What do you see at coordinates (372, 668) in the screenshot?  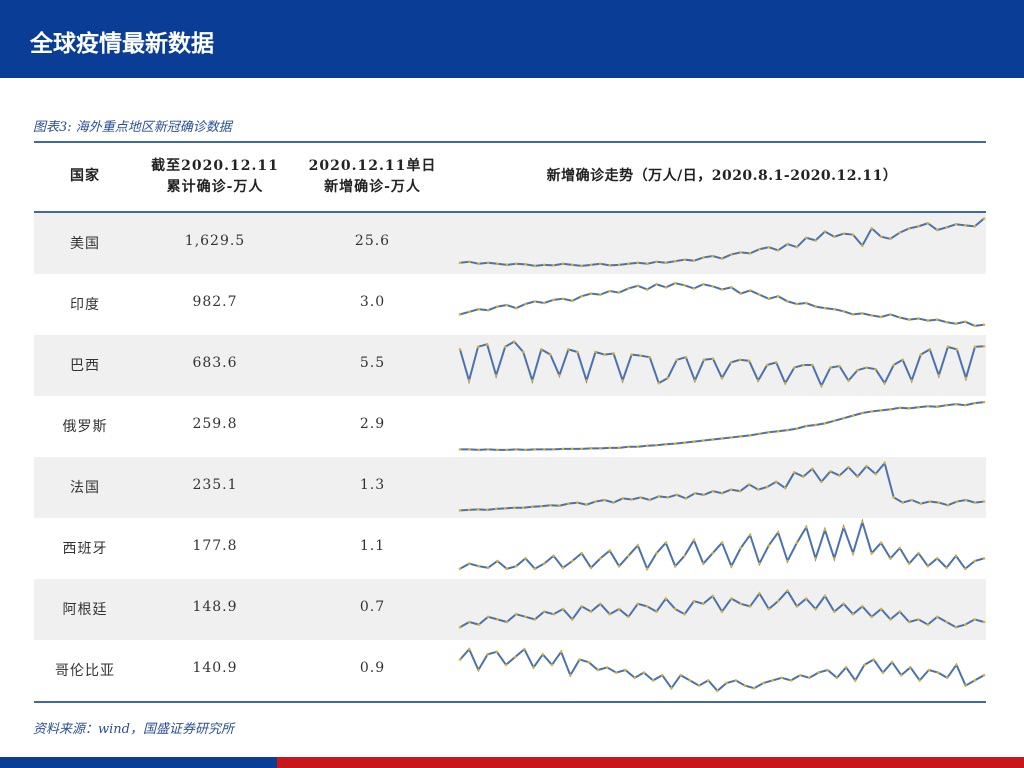 I see `daily-cell: 0.9` at bounding box center [372, 668].